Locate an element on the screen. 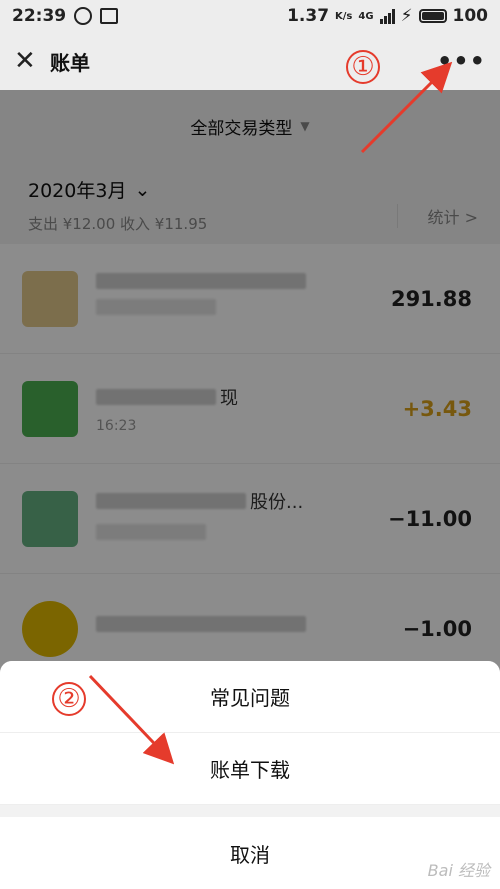 Image resolution: width=500 pixels, height=889 pixels. battery-level: 100 is located at coordinates (470, 16).